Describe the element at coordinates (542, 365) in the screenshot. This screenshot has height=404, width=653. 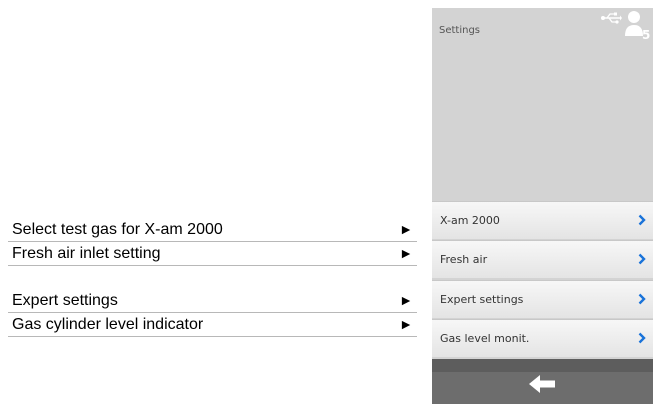
I see `bottom-bar-strip` at that location.